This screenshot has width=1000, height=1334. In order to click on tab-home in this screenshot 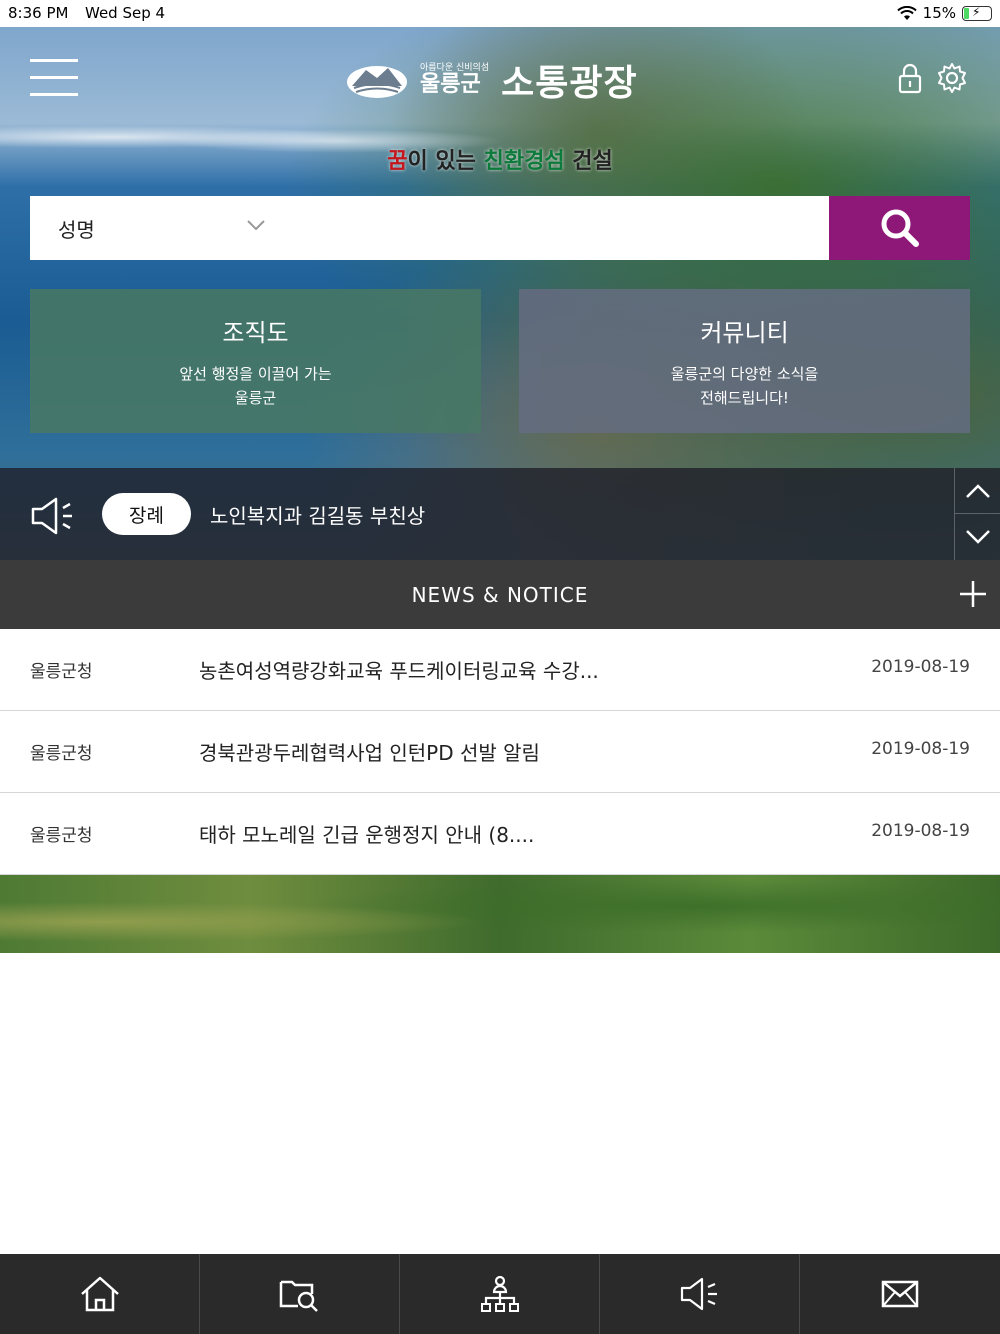, I will do `click(100, 1294)`.